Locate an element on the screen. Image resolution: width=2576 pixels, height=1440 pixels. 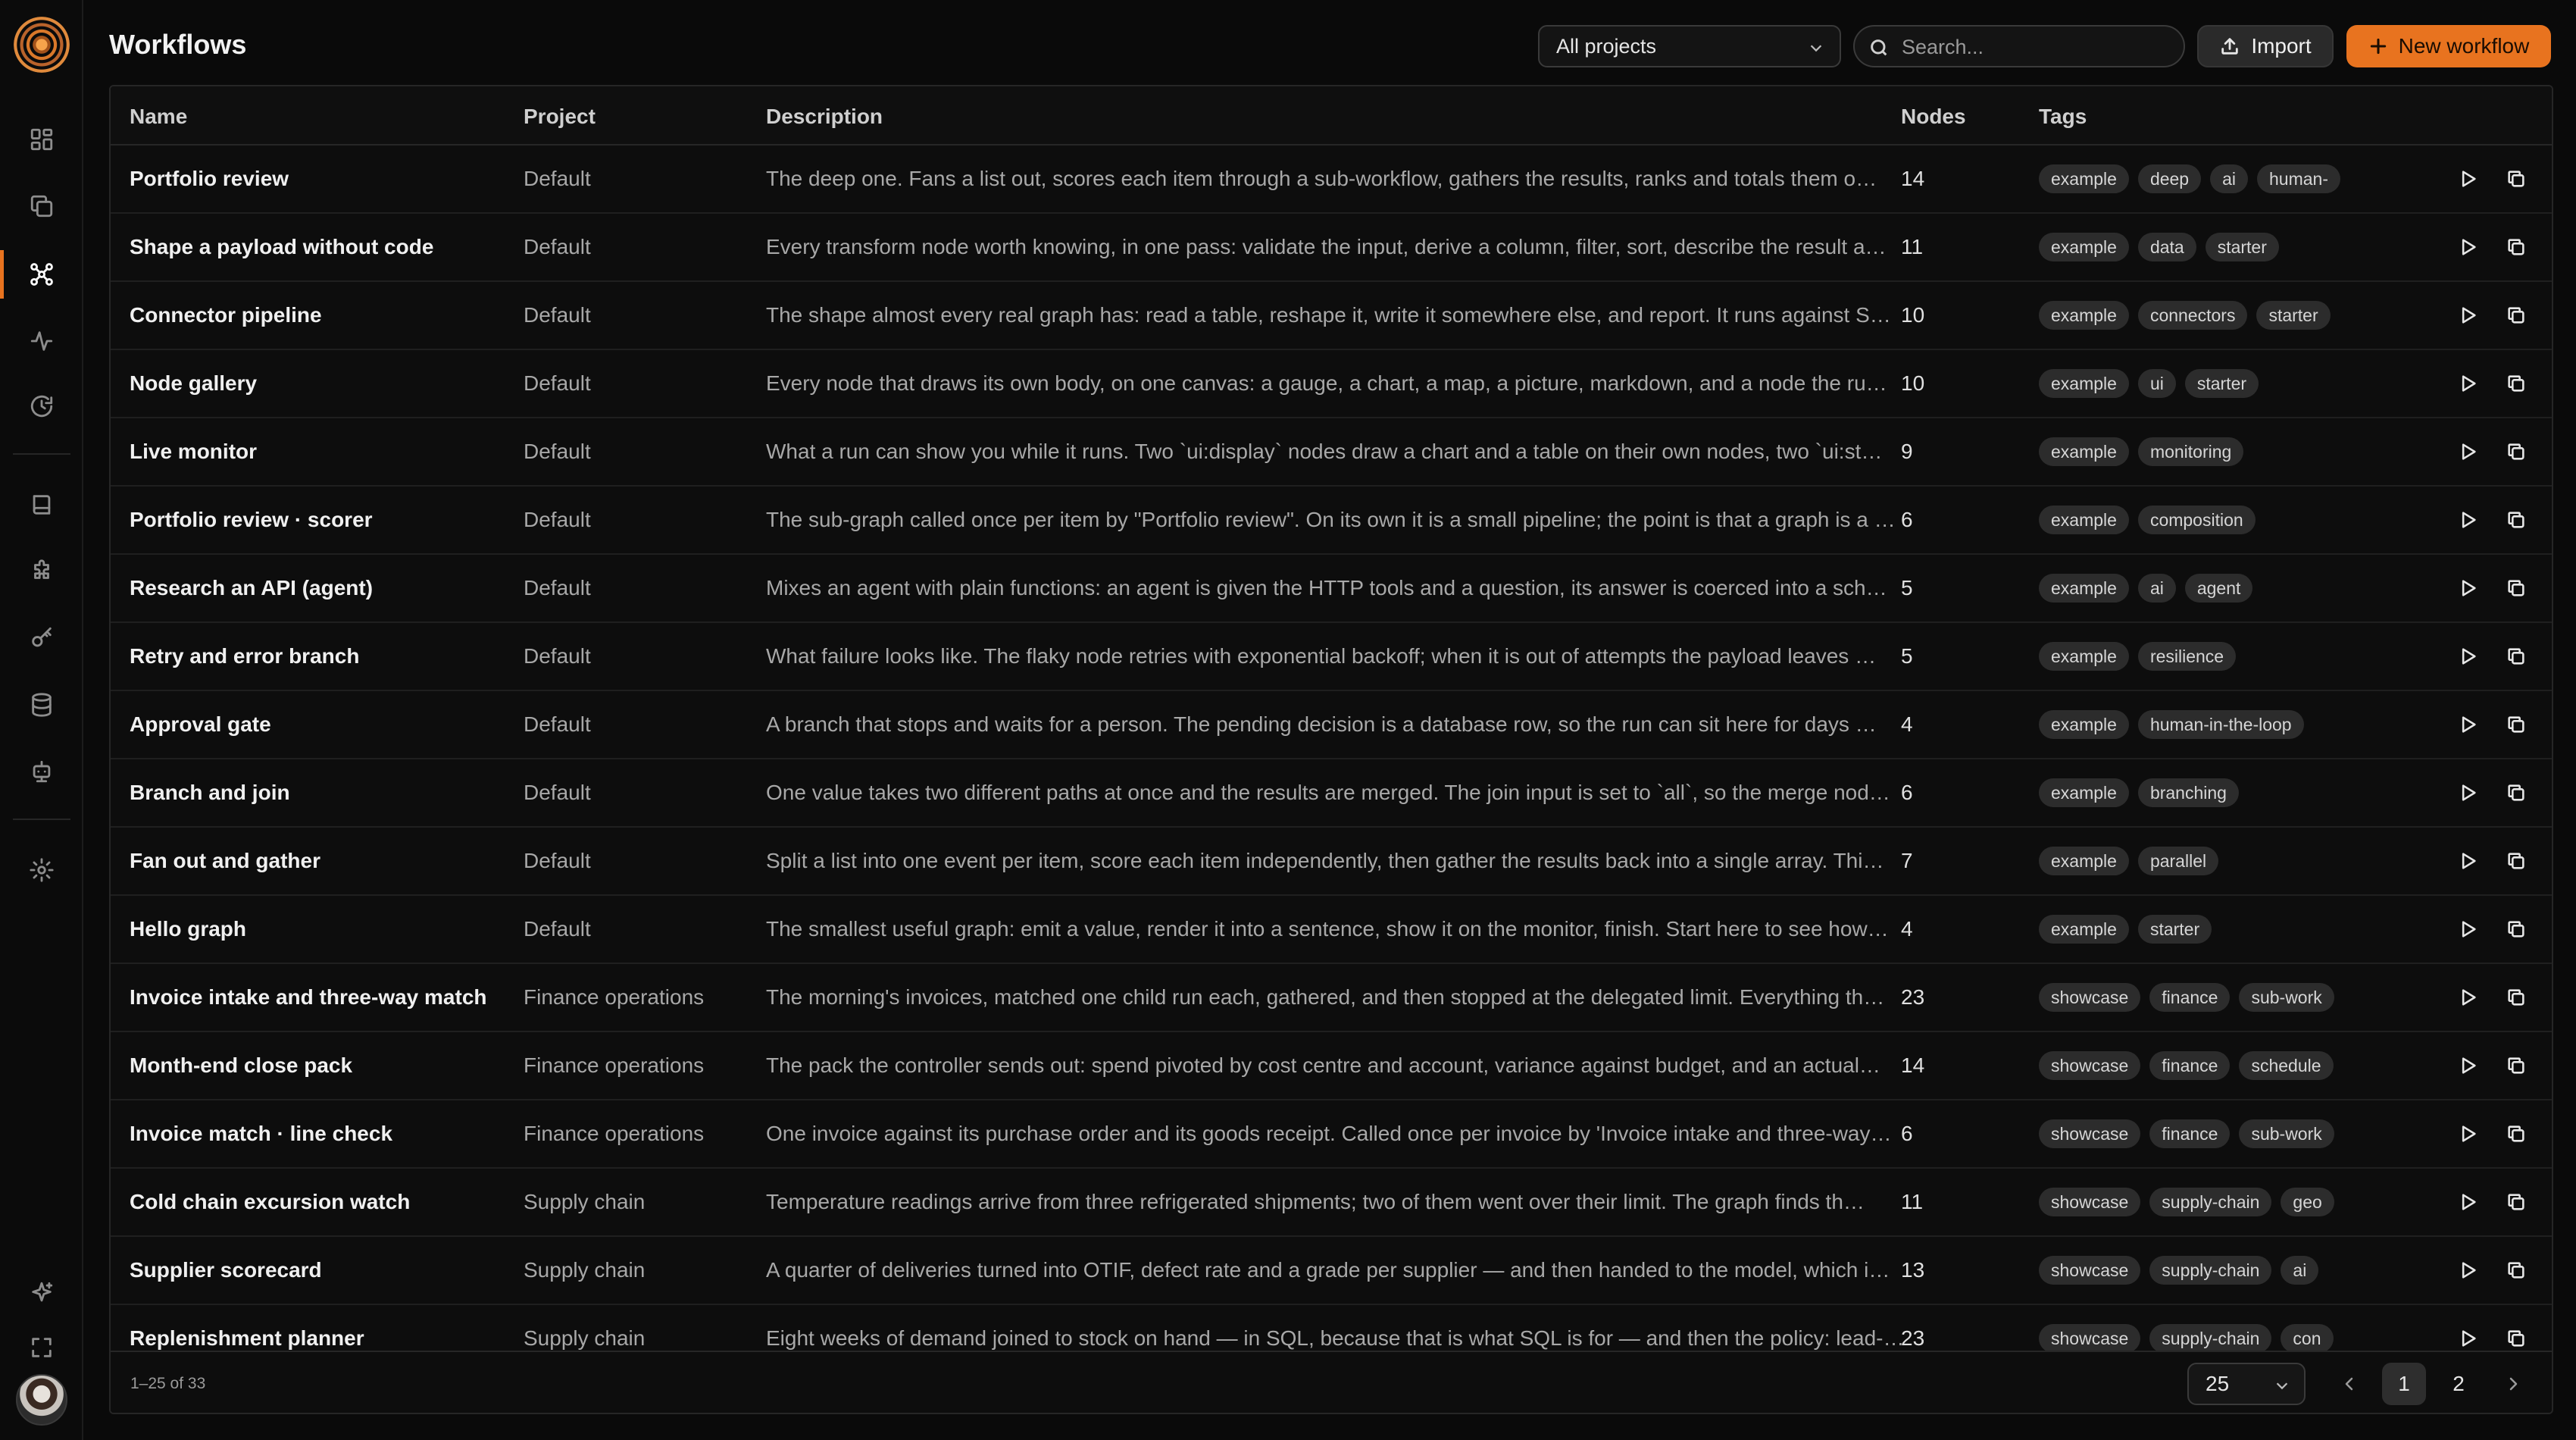
workflow-name: Hello graph is located at coordinates (319, 929).